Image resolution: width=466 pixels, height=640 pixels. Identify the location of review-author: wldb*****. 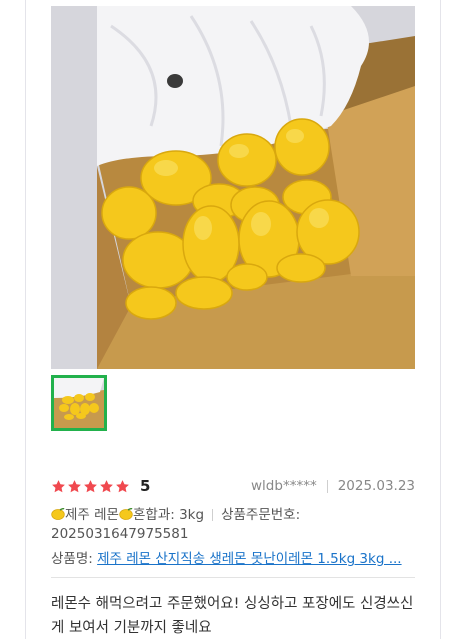
(284, 486).